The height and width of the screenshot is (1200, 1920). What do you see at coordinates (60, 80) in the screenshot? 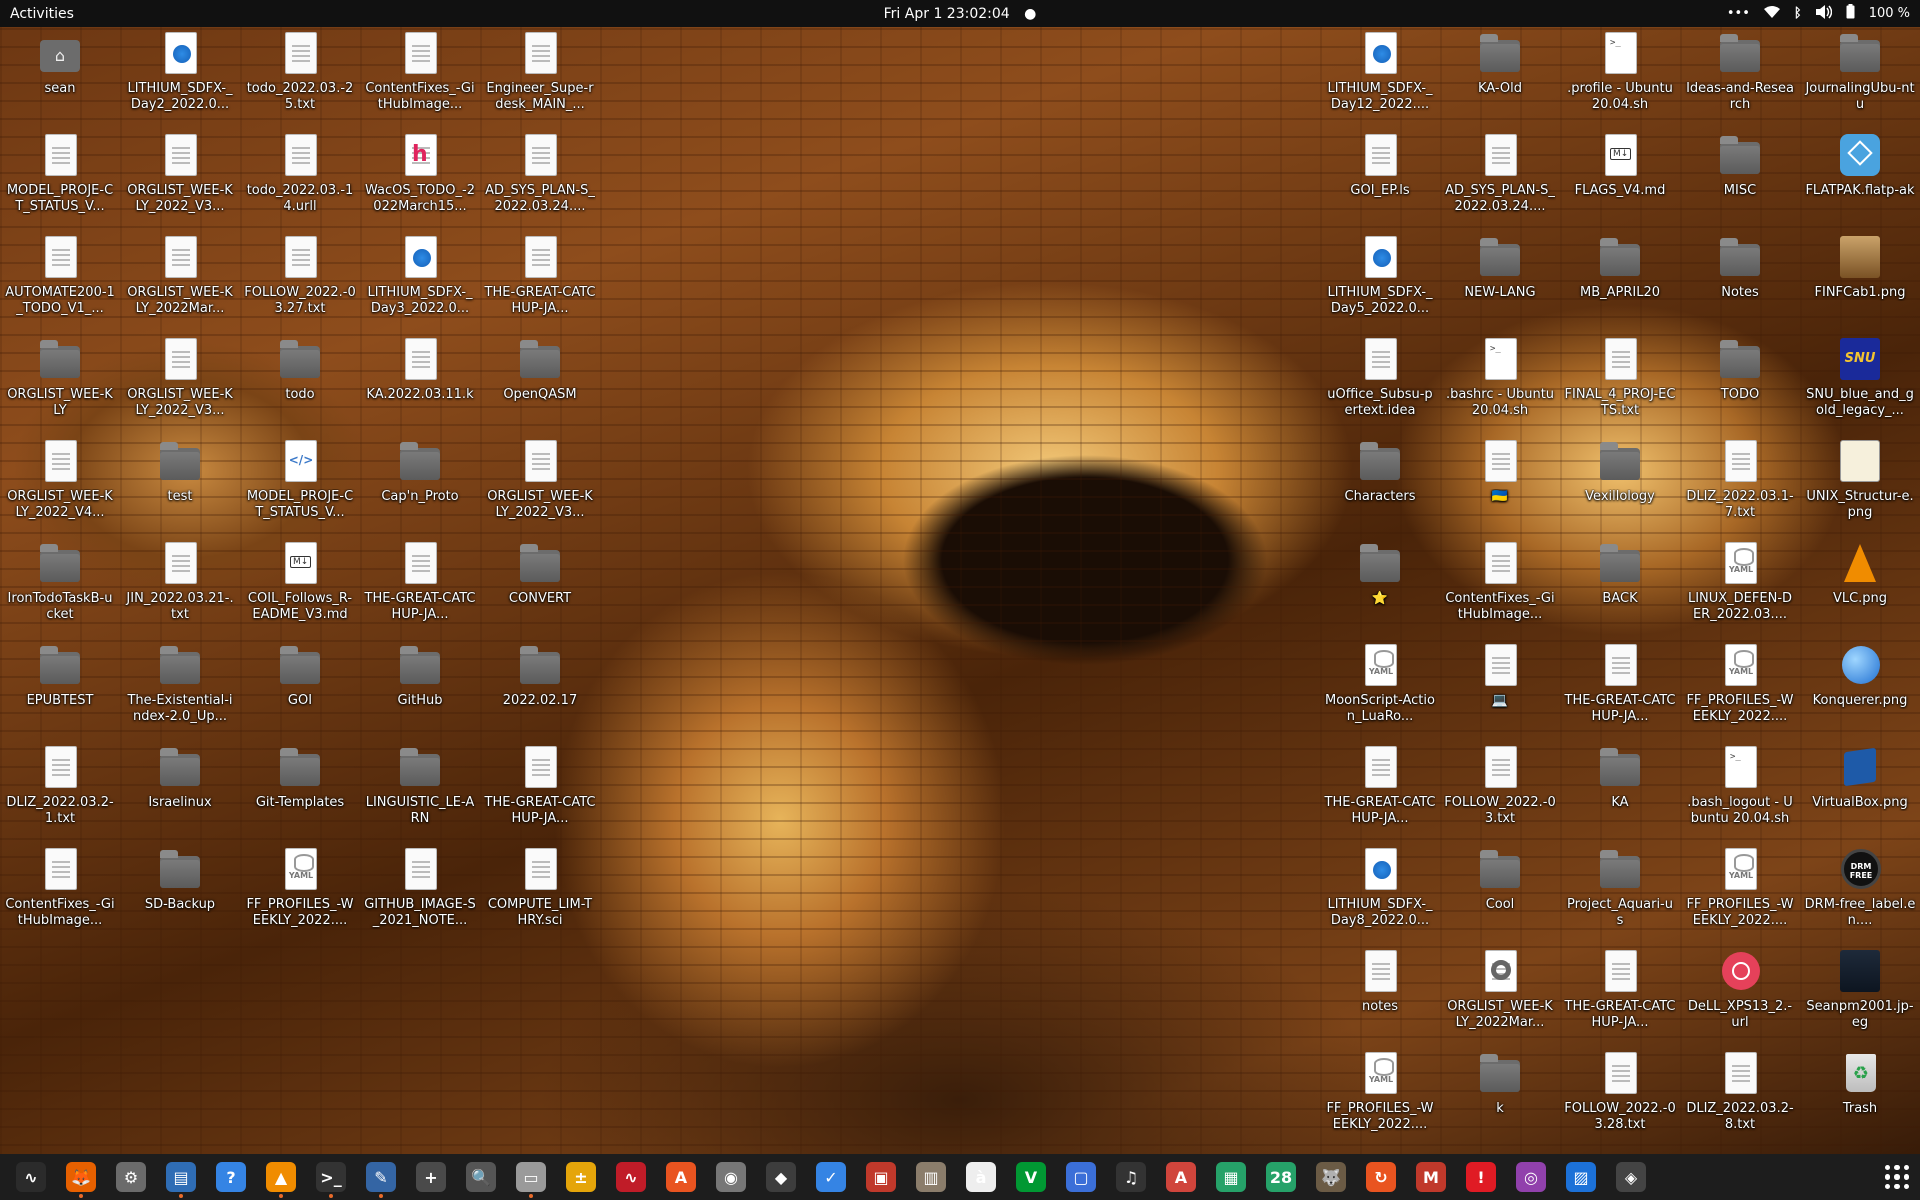
I see `desktop-icon-sean: ⌂ sean` at bounding box center [60, 80].